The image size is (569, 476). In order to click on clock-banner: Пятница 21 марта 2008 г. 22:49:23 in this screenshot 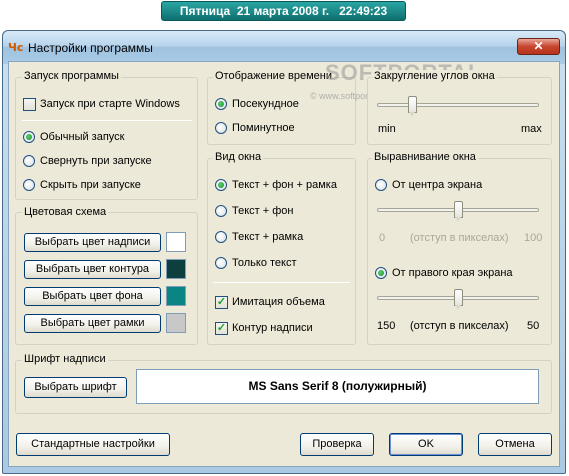, I will do `click(283, 11)`.